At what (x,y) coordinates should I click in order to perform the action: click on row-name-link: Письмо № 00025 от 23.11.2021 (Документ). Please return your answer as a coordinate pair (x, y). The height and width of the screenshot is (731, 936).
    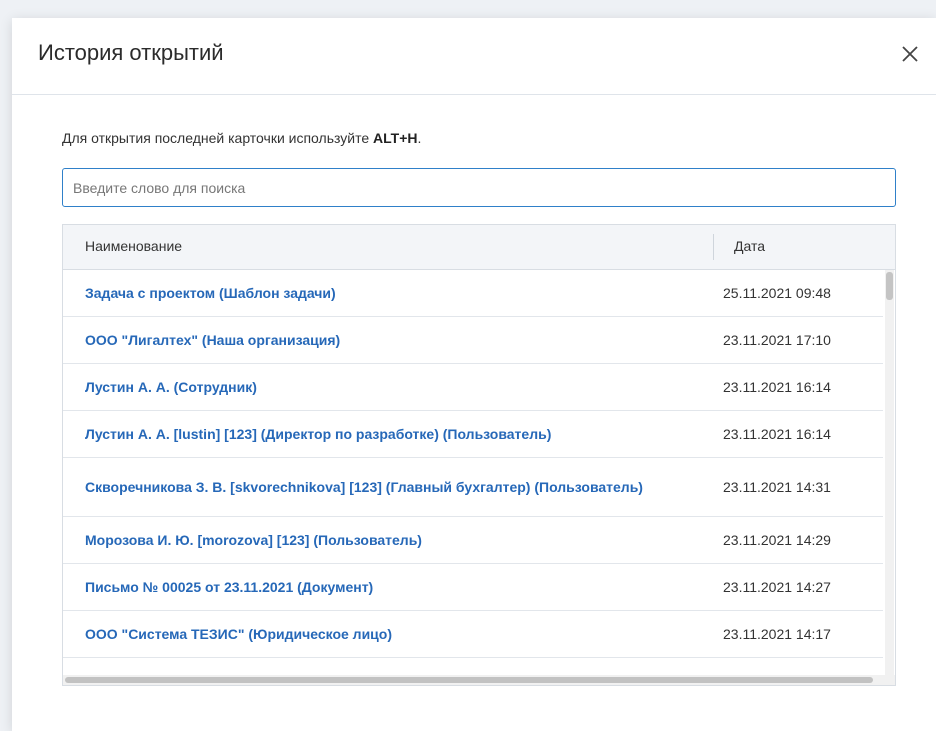
    Looking at the image, I should click on (393, 587).